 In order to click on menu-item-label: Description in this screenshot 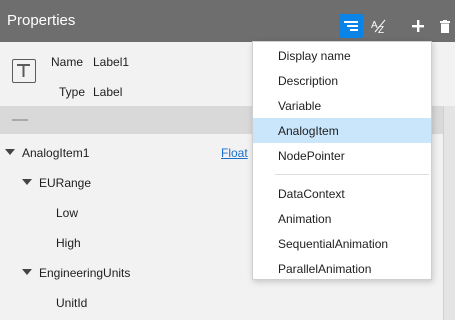, I will do `click(308, 81)`.